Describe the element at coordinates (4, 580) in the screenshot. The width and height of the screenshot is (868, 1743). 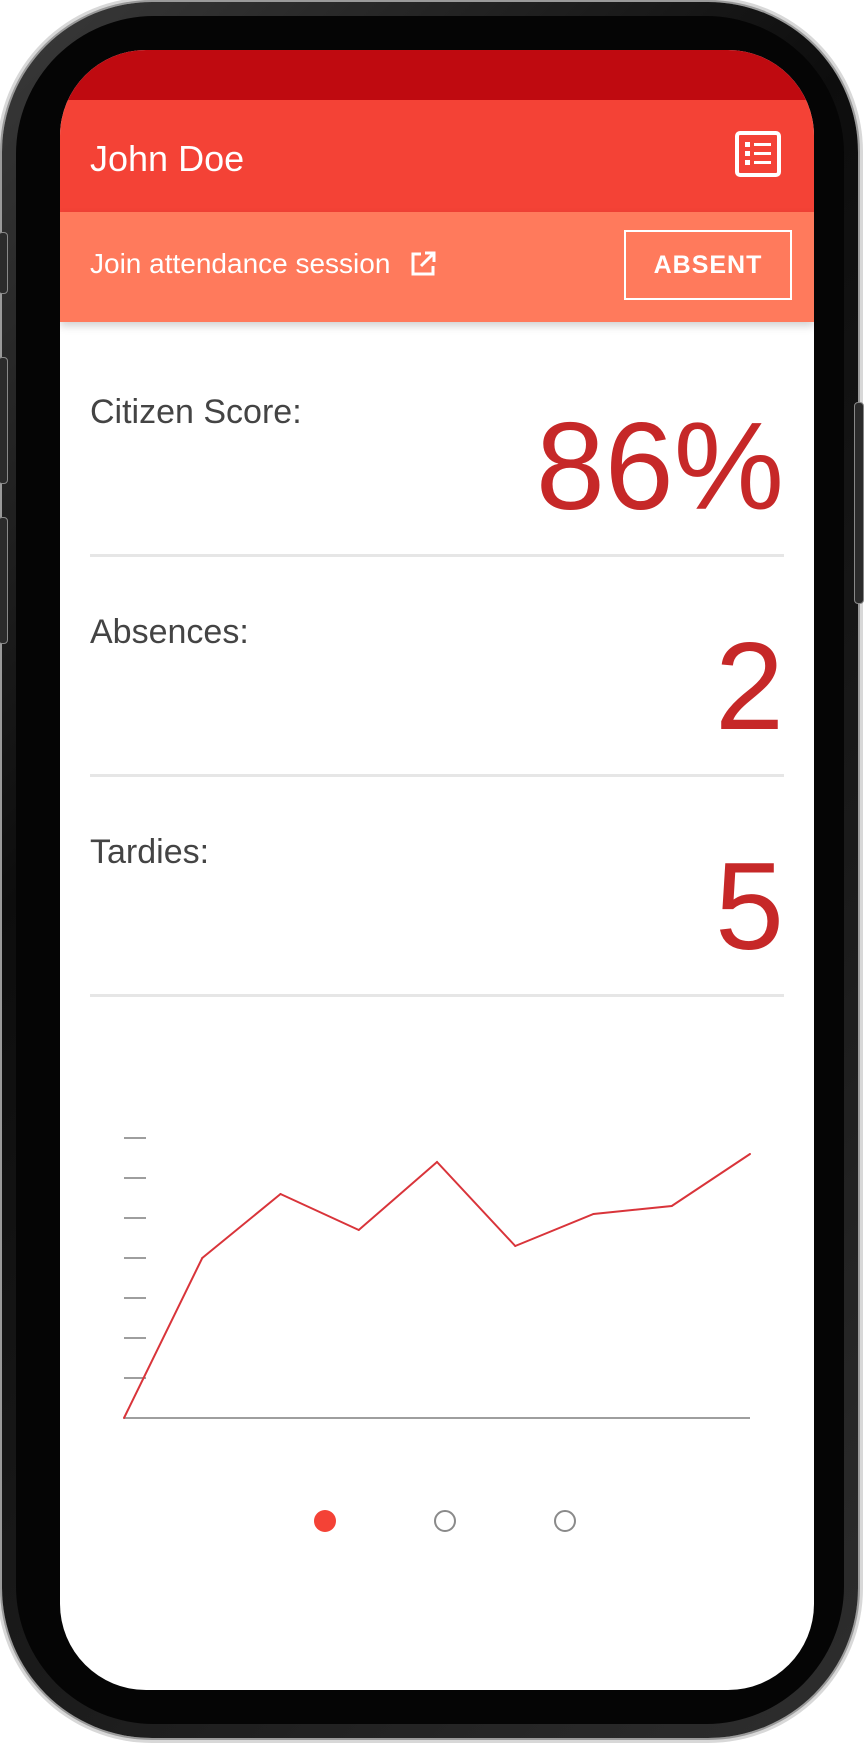
I see `volume-down-button` at that location.